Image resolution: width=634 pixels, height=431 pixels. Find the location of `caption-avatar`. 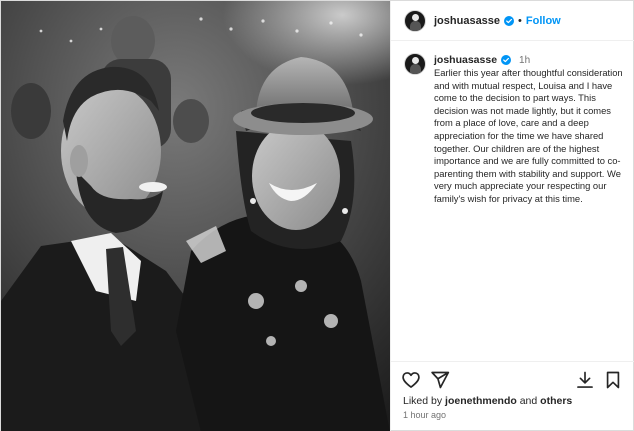

caption-avatar is located at coordinates (415, 64).